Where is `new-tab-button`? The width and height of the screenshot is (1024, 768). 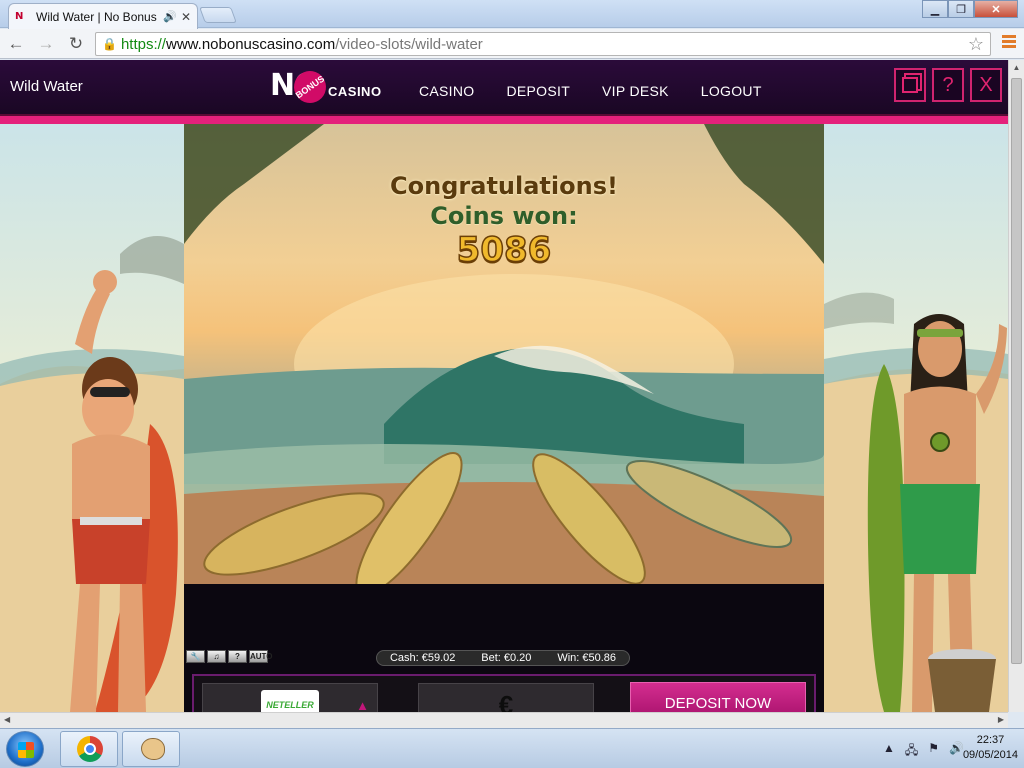
new-tab-button is located at coordinates (218, 15).